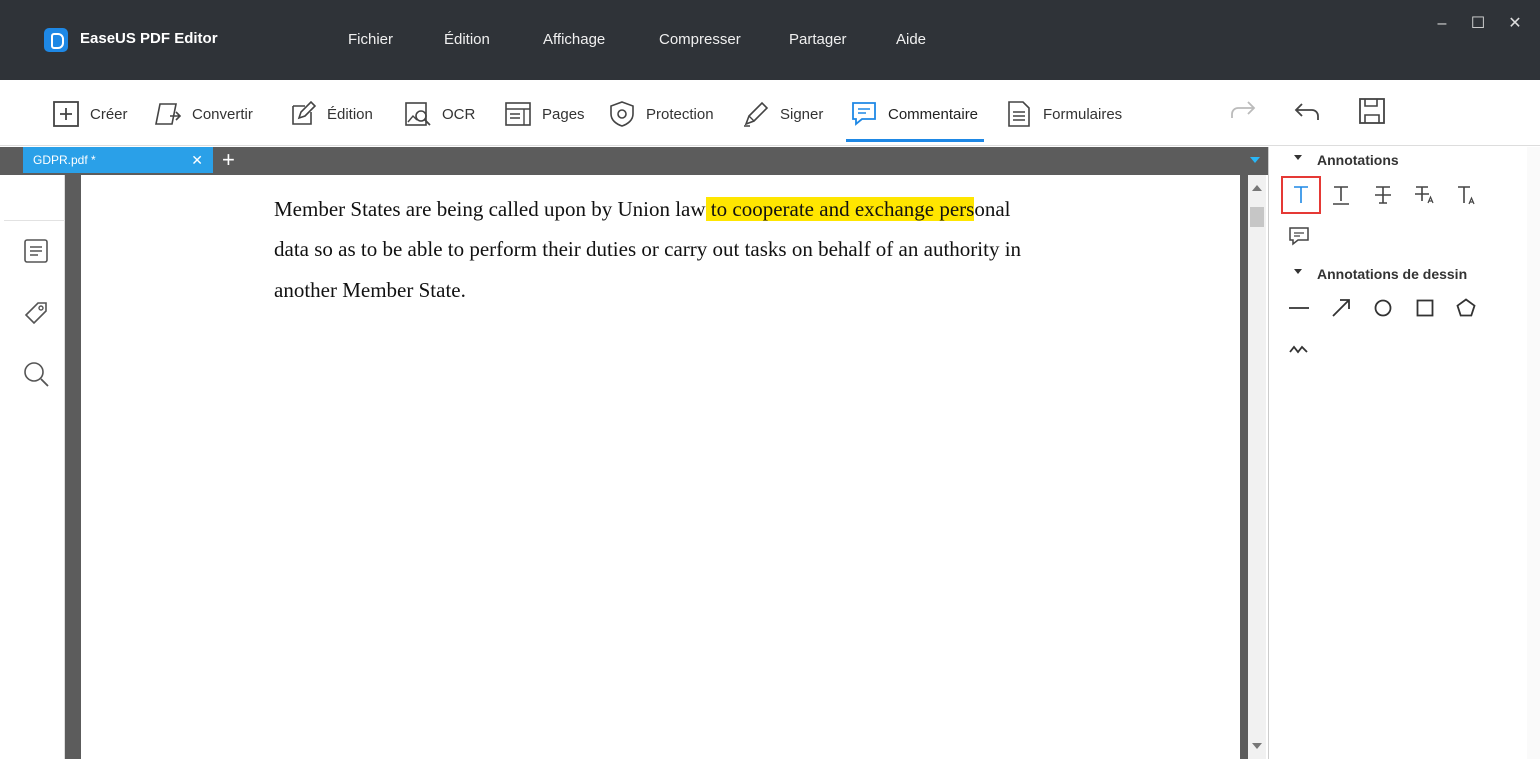 Image resolution: width=1540 pixels, height=759 pixels. I want to click on tool-protection-label: Protection, so click(680, 114).